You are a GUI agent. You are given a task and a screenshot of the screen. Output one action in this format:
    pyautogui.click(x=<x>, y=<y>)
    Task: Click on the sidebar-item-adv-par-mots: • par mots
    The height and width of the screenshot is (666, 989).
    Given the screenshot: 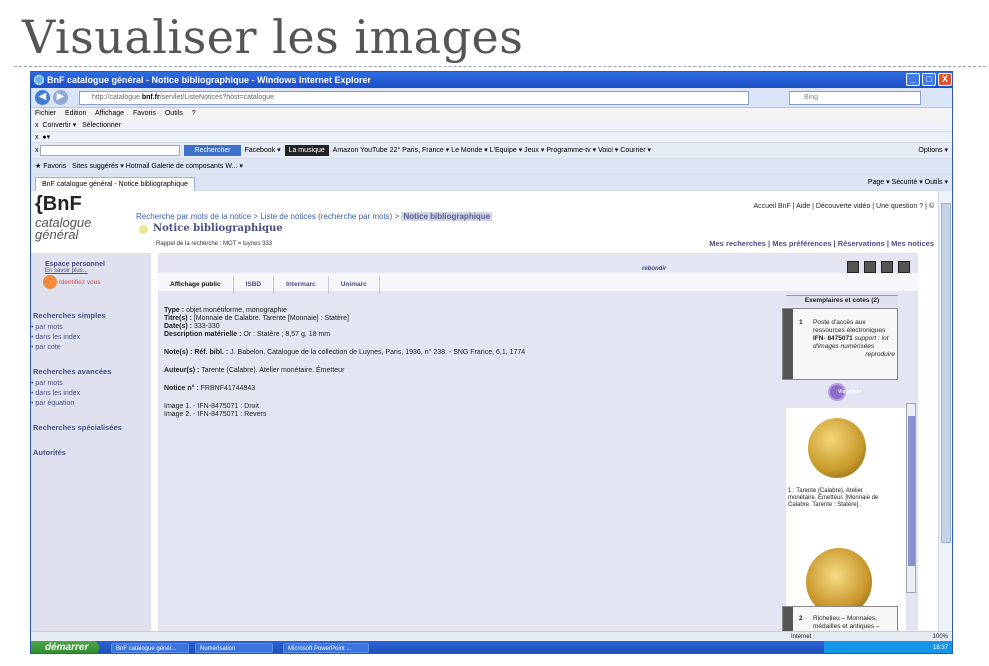 What is the action you would take?
    pyautogui.click(x=91, y=384)
    